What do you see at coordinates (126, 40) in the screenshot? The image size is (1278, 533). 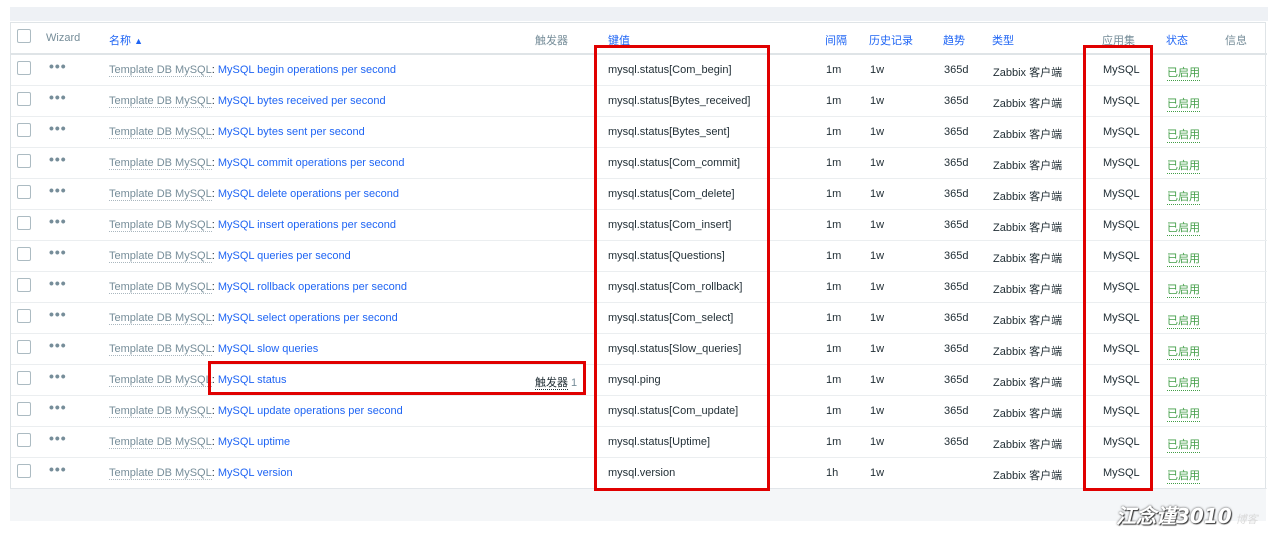 I see `col-name-sort: 名称 ▲` at bounding box center [126, 40].